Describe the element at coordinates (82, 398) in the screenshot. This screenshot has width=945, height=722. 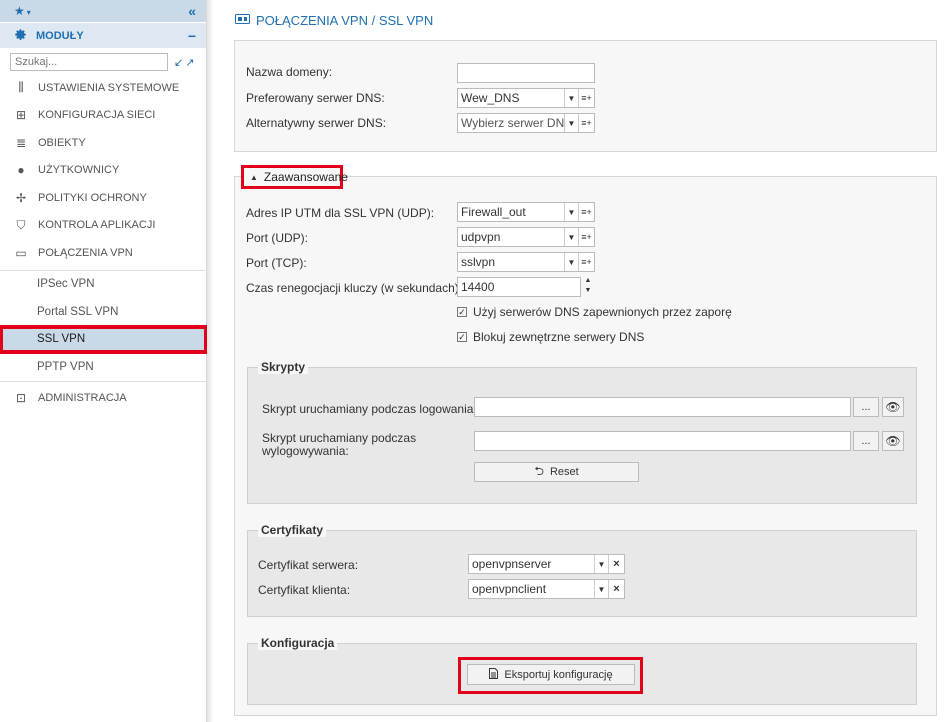
I see `nav-label: ADMINISTRACJA` at that location.